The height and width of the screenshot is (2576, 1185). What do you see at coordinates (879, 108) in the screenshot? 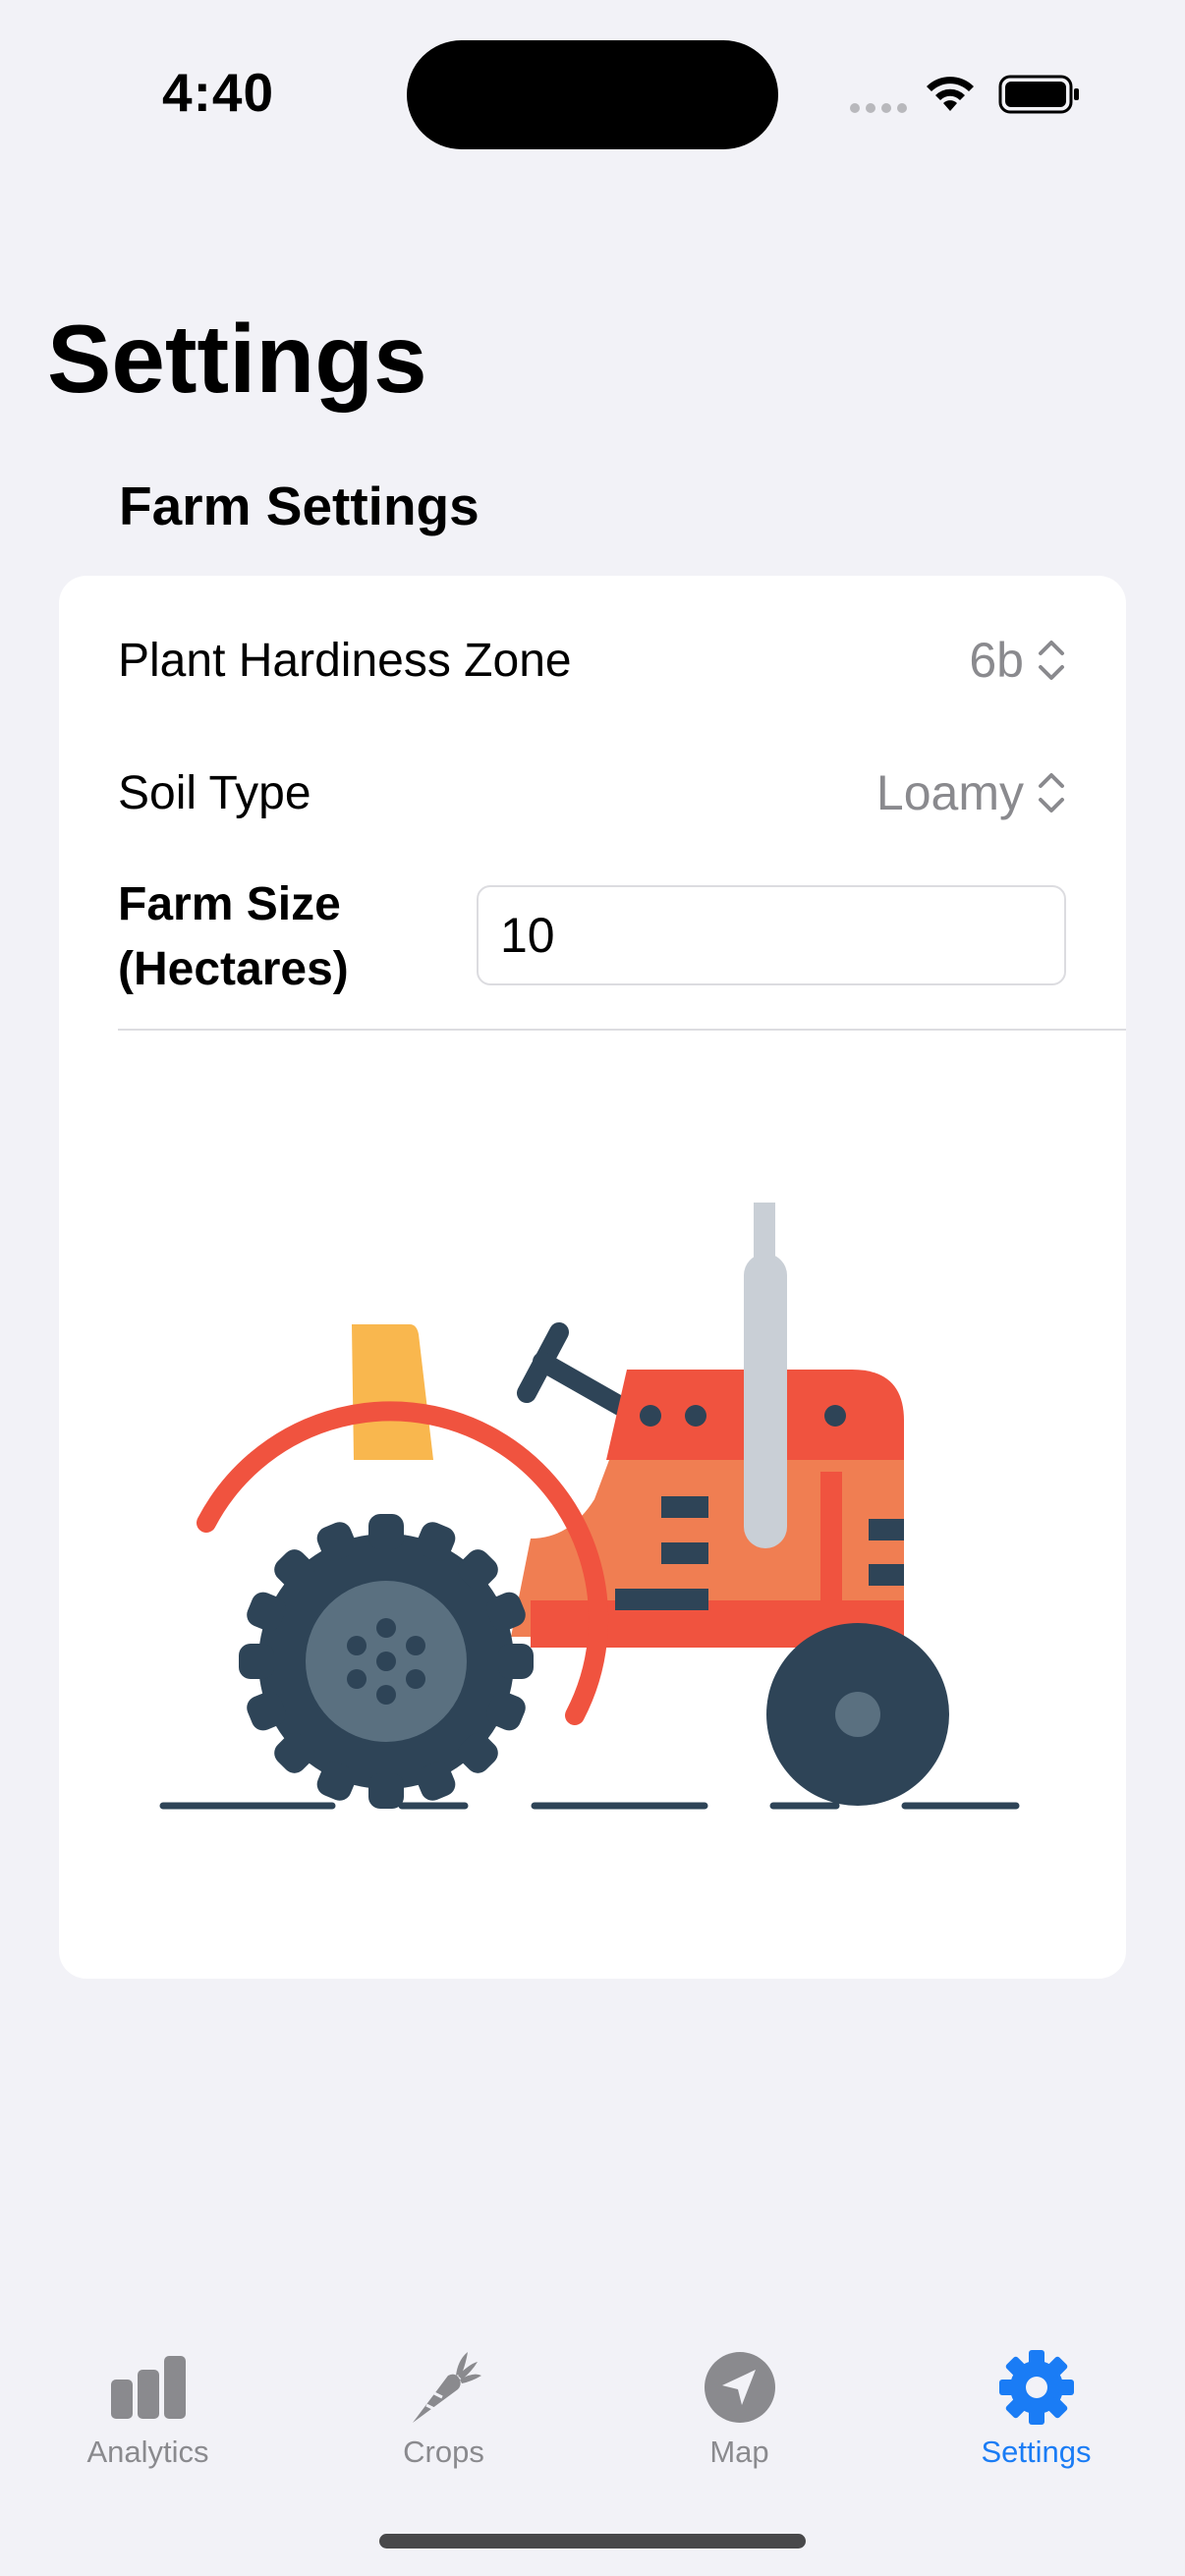
I see `cellular-signal-icon` at bounding box center [879, 108].